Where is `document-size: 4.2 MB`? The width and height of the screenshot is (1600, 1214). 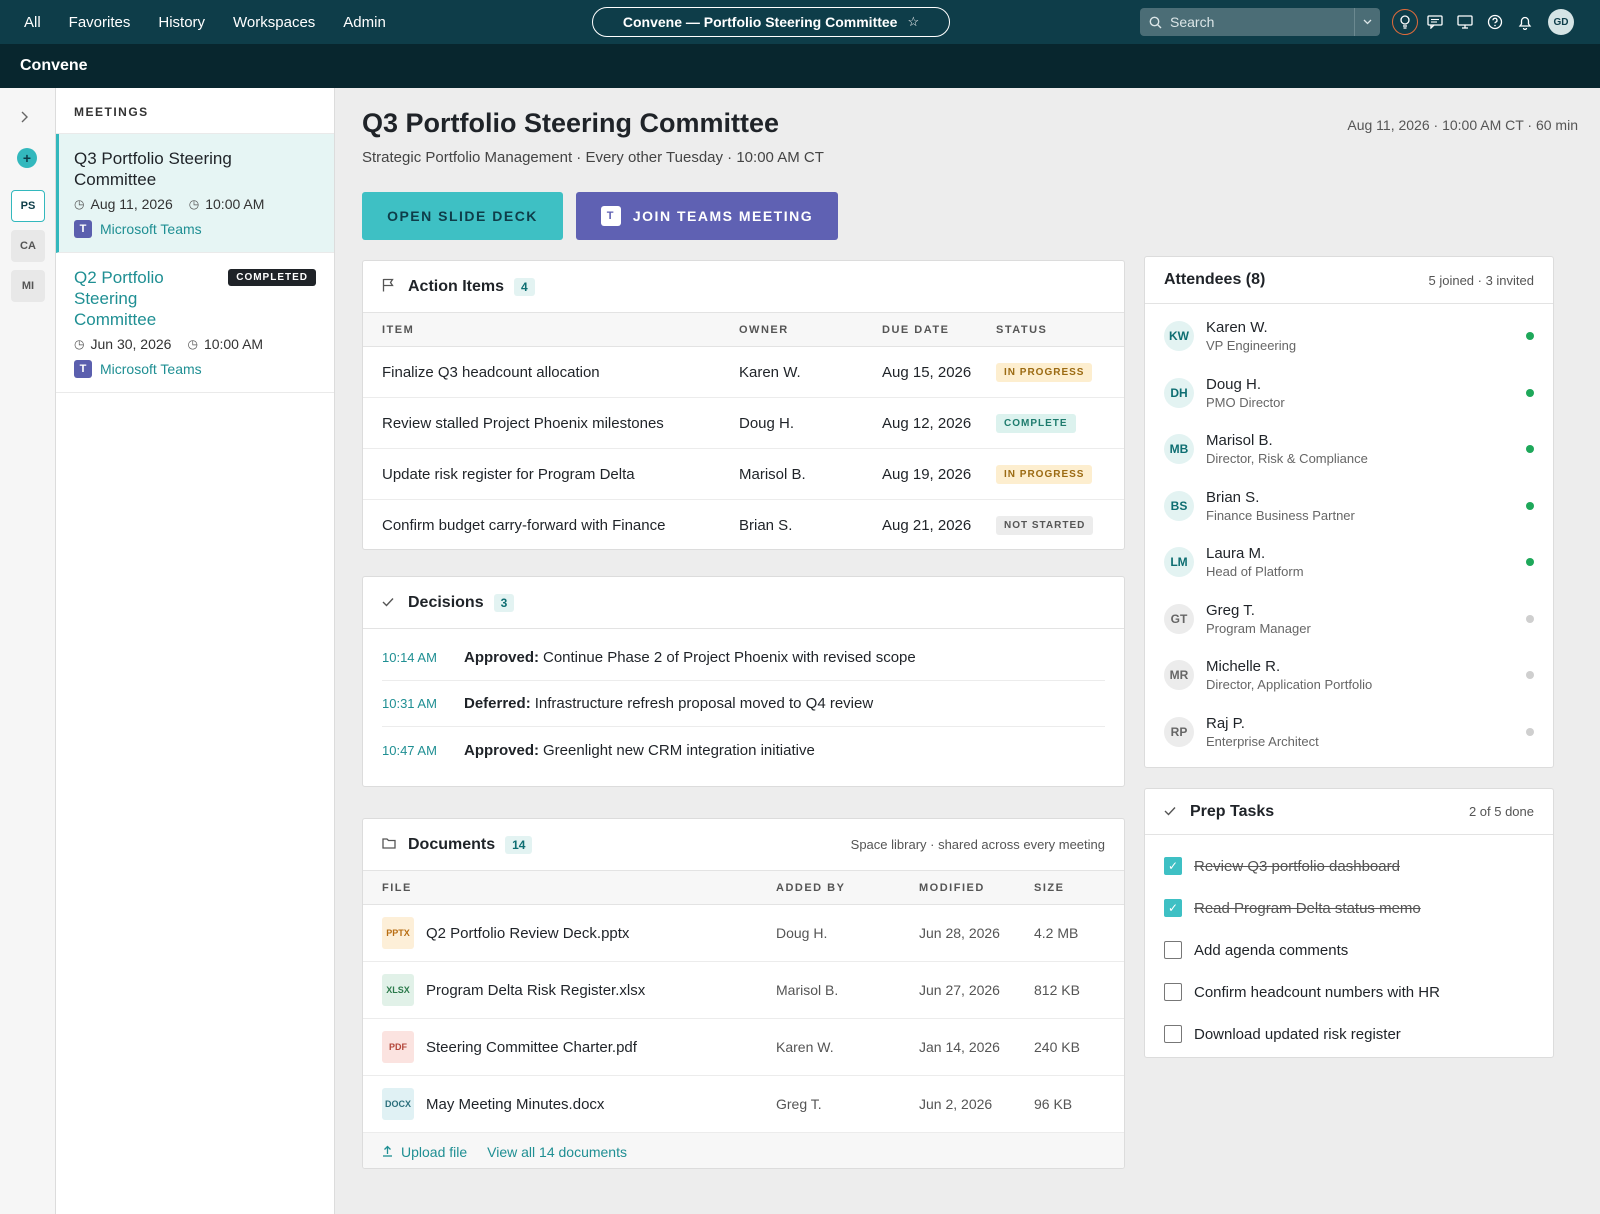 document-size: 4.2 MB is located at coordinates (1056, 933).